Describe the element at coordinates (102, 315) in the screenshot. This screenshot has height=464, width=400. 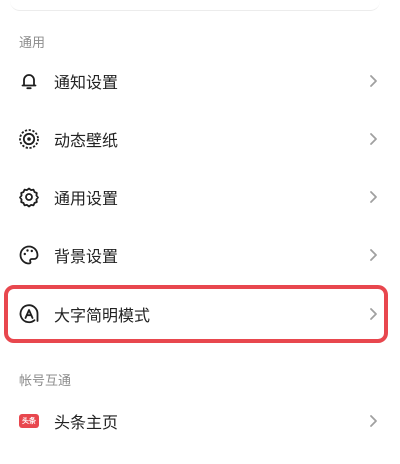
I see `settings-item-label: 大字简明模式` at that location.